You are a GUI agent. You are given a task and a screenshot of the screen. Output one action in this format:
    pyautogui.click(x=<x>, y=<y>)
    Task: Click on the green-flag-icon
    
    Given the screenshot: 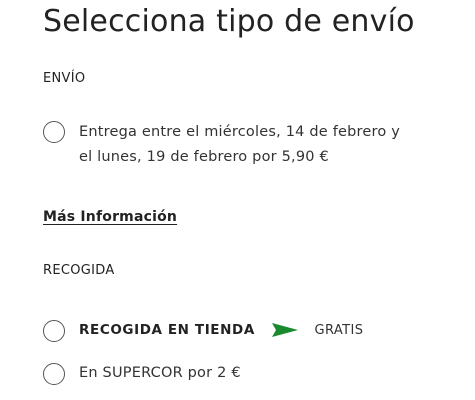 What is the action you would take?
    pyautogui.click(x=284, y=330)
    